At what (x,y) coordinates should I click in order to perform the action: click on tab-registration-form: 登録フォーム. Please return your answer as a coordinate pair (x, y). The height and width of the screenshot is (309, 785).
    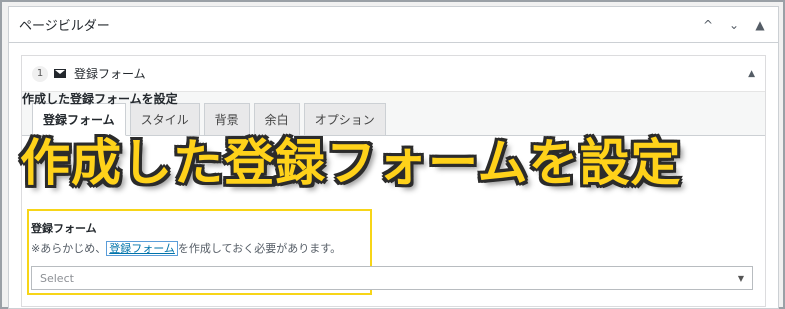
    Looking at the image, I should click on (79, 119).